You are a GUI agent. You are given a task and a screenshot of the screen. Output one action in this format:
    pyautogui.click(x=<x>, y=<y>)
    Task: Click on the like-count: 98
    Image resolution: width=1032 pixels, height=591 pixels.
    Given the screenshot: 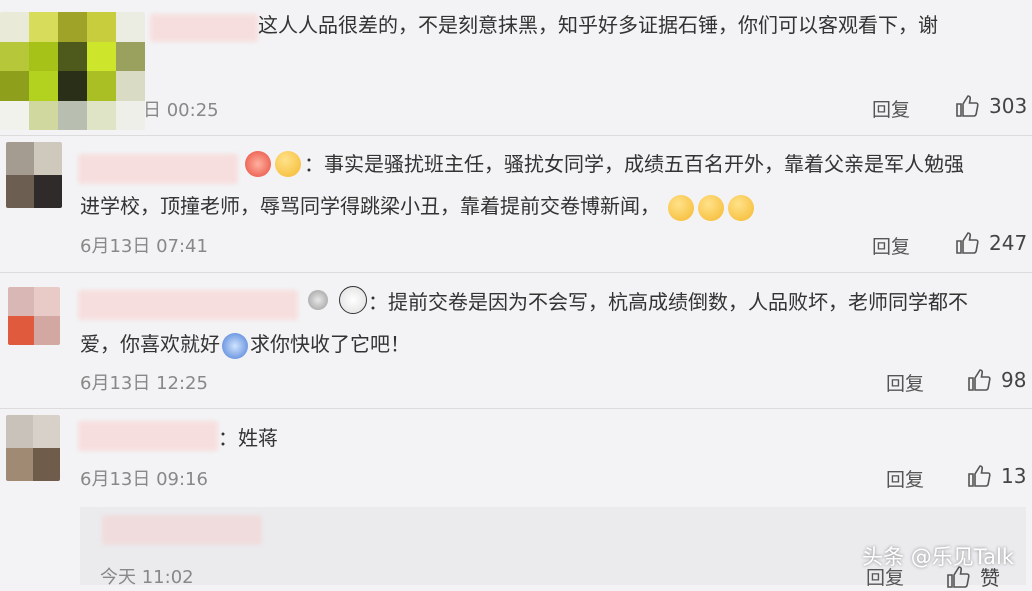 What is the action you would take?
    pyautogui.click(x=1014, y=380)
    